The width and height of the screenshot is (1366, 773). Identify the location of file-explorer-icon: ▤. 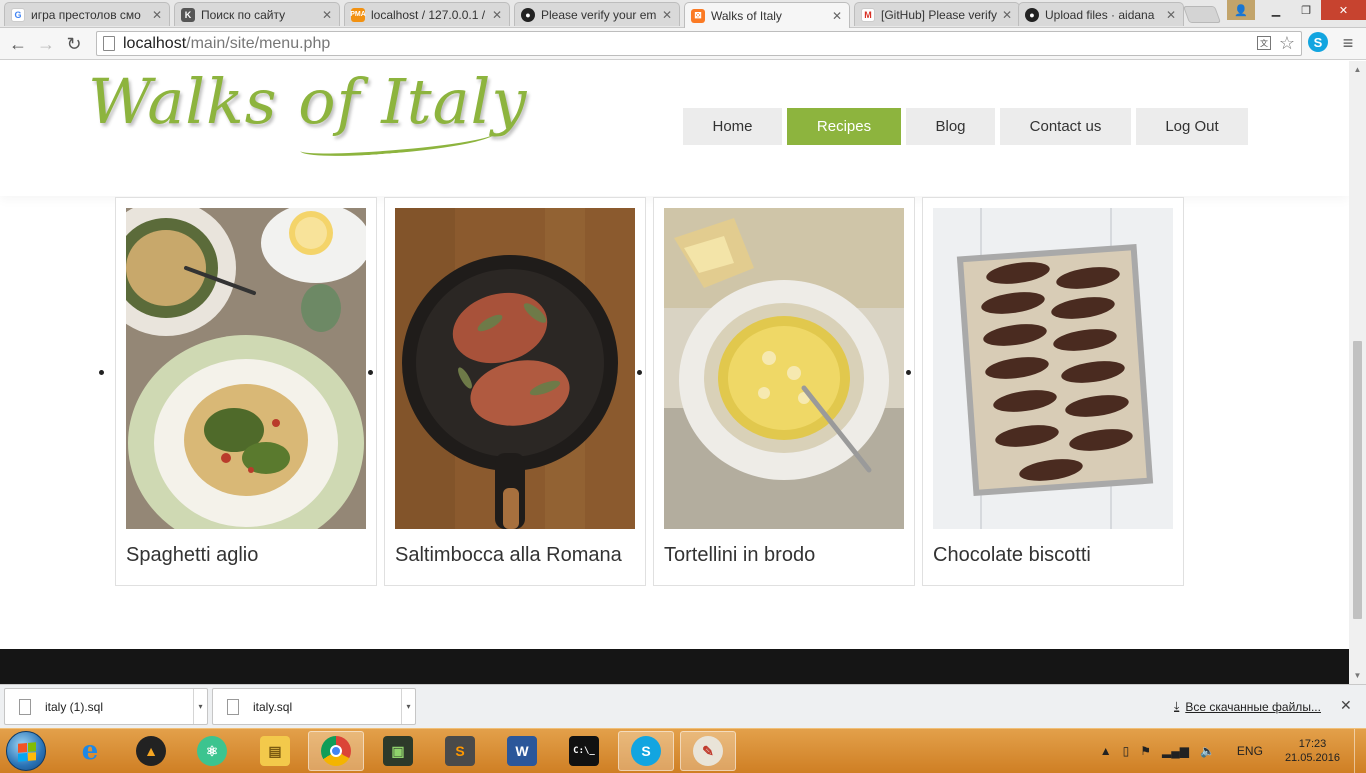
(275, 751).